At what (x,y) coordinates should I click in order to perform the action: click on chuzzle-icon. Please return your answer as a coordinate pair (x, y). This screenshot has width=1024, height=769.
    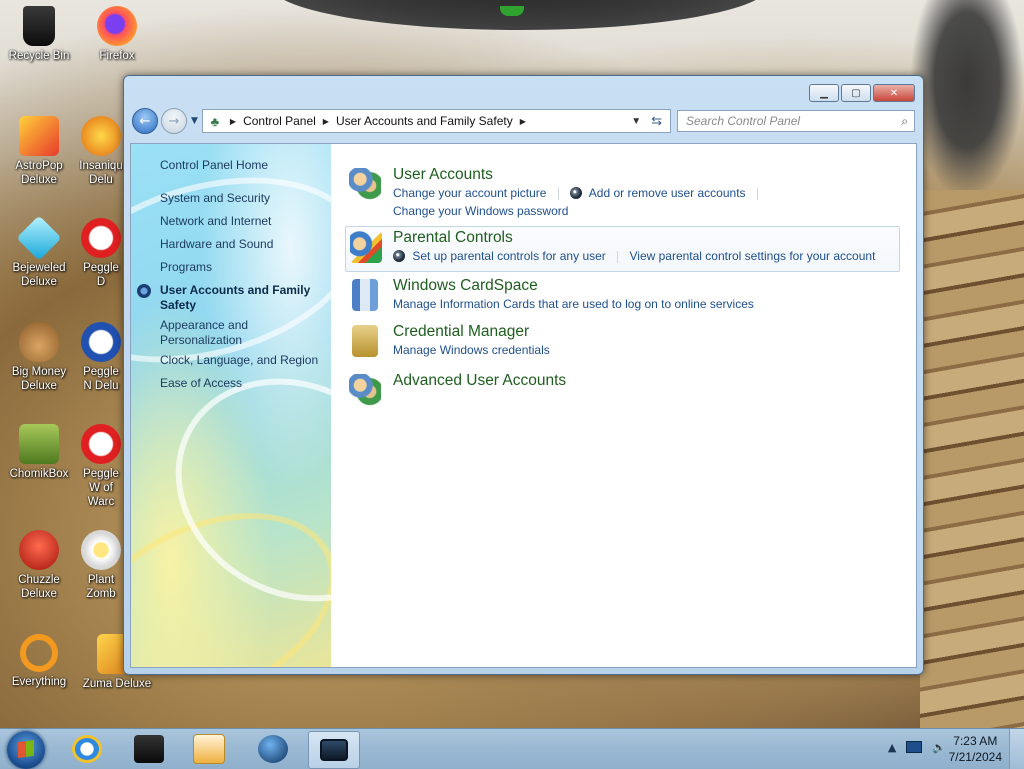
    Looking at the image, I should click on (39, 550).